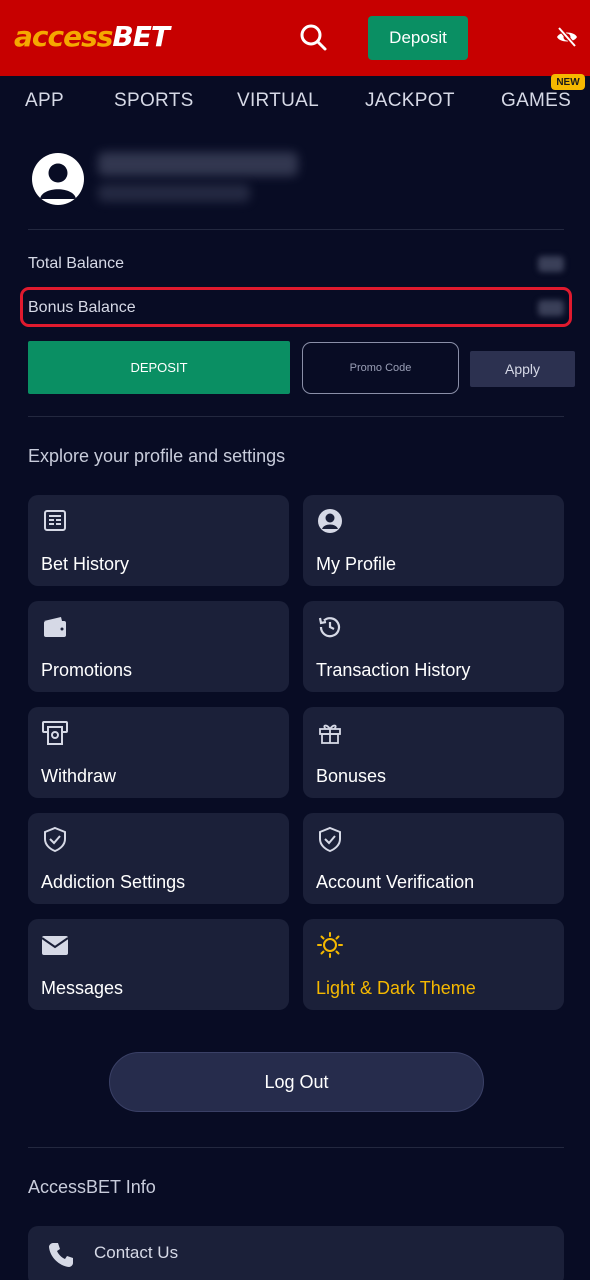  I want to click on card-label: Account Verification, so click(395, 882).